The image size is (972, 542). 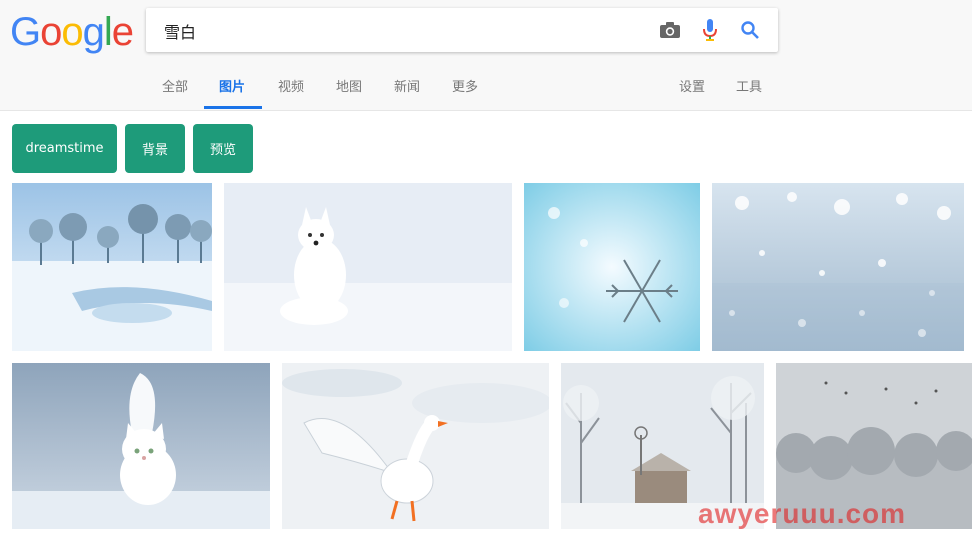 I want to click on search-box, so click(x=462, y=30).